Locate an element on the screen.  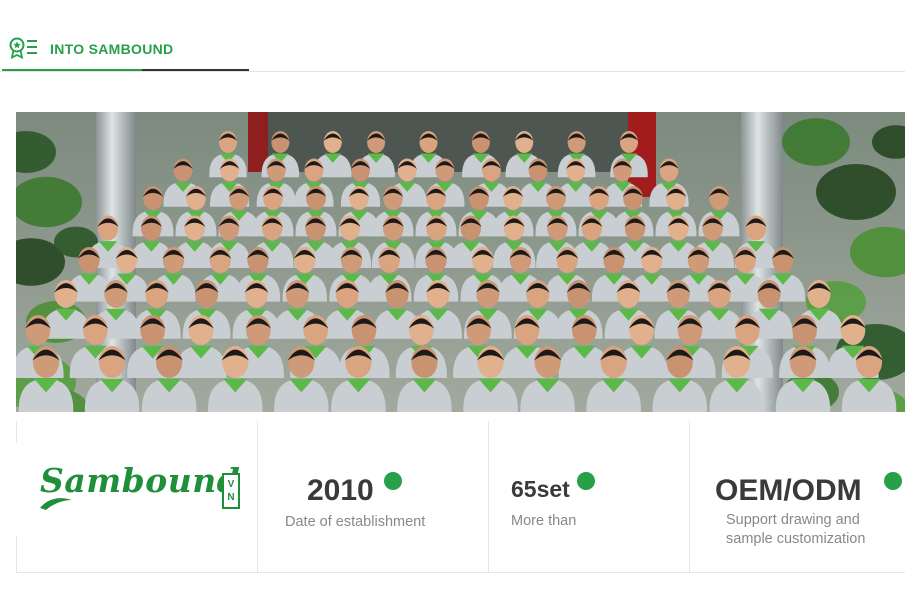
stat-established: 2010 Date of establishment is located at coordinates (373, 497).